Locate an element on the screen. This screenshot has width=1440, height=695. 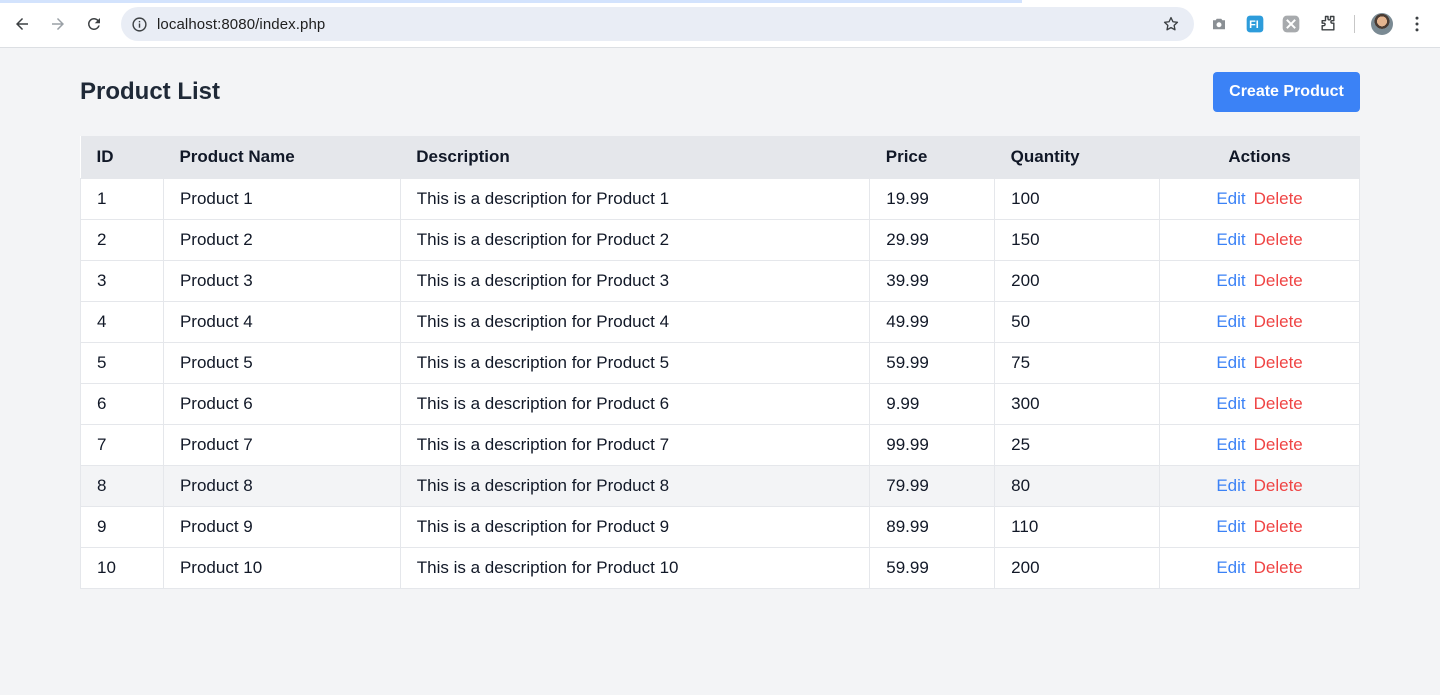
page-load-progress is located at coordinates (511, 1).